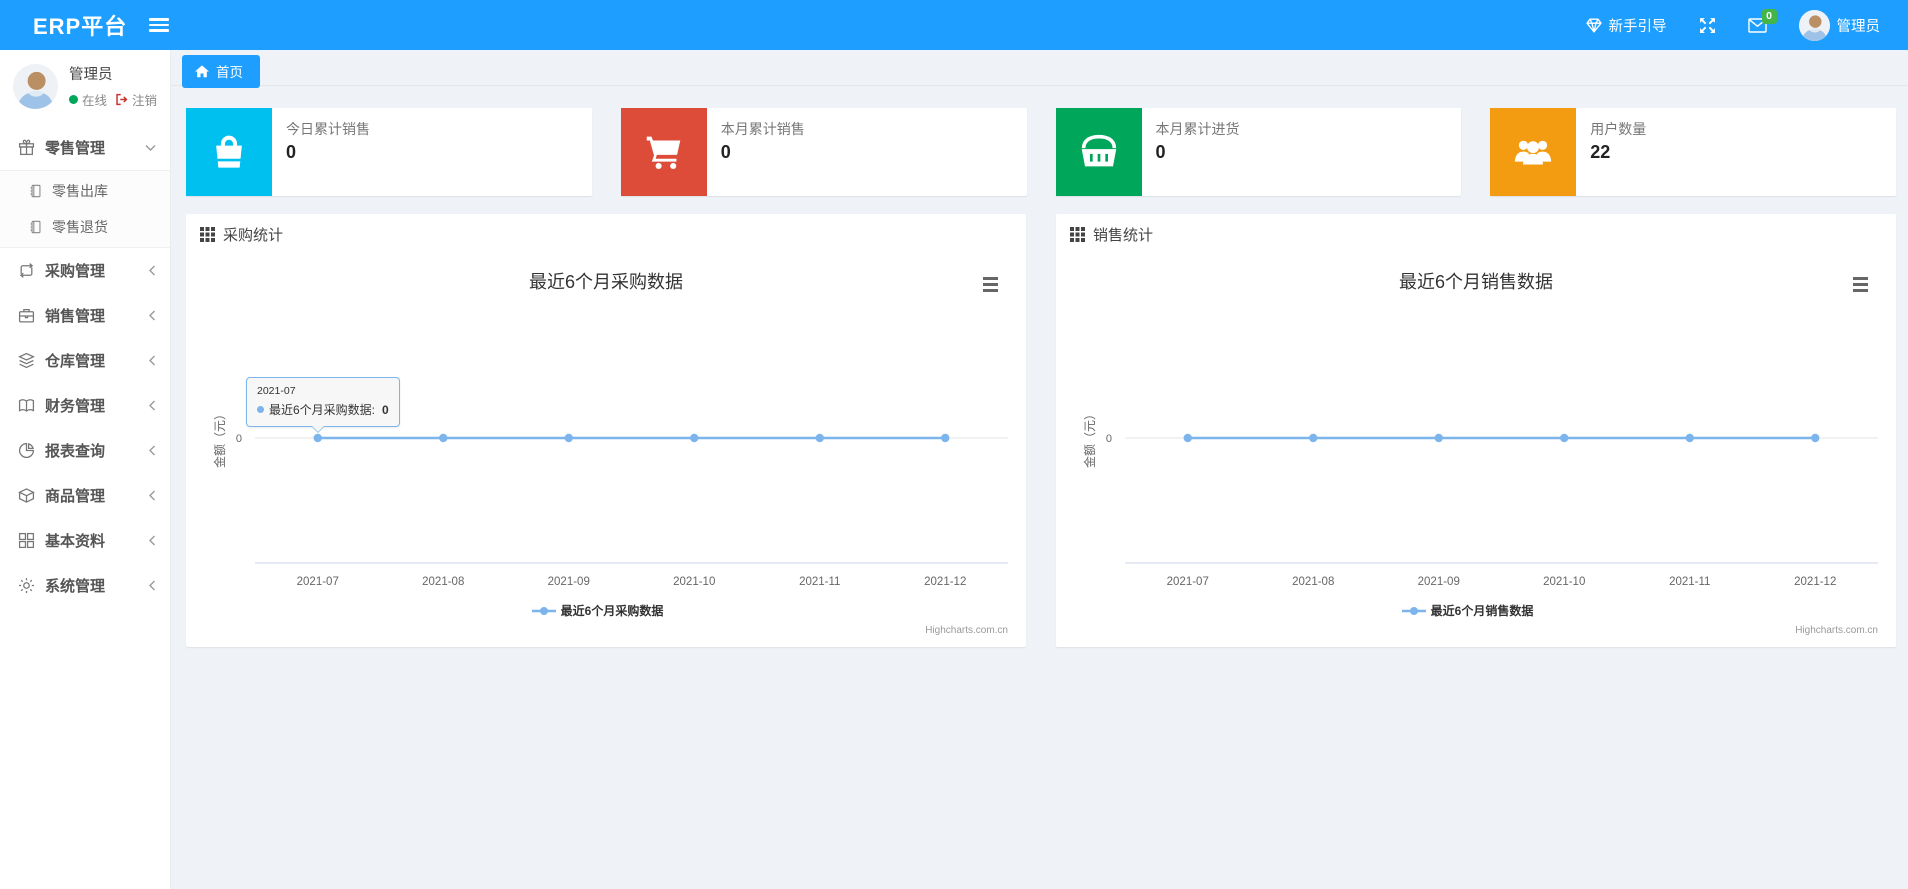 The width and height of the screenshot is (1908, 889). Describe the element at coordinates (229, 72) in the screenshot. I see `tab-label: 首页` at that location.